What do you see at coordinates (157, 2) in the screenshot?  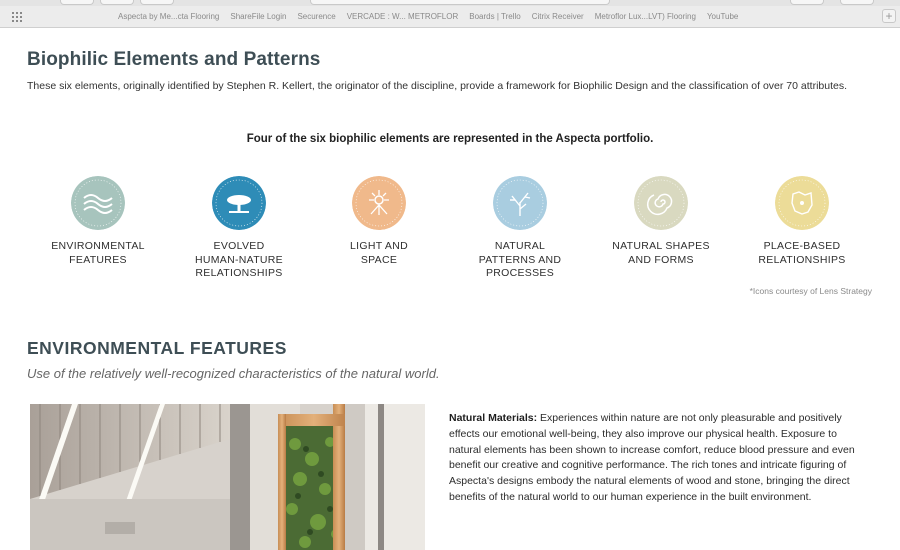 I see `sidebar-button` at bounding box center [157, 2].